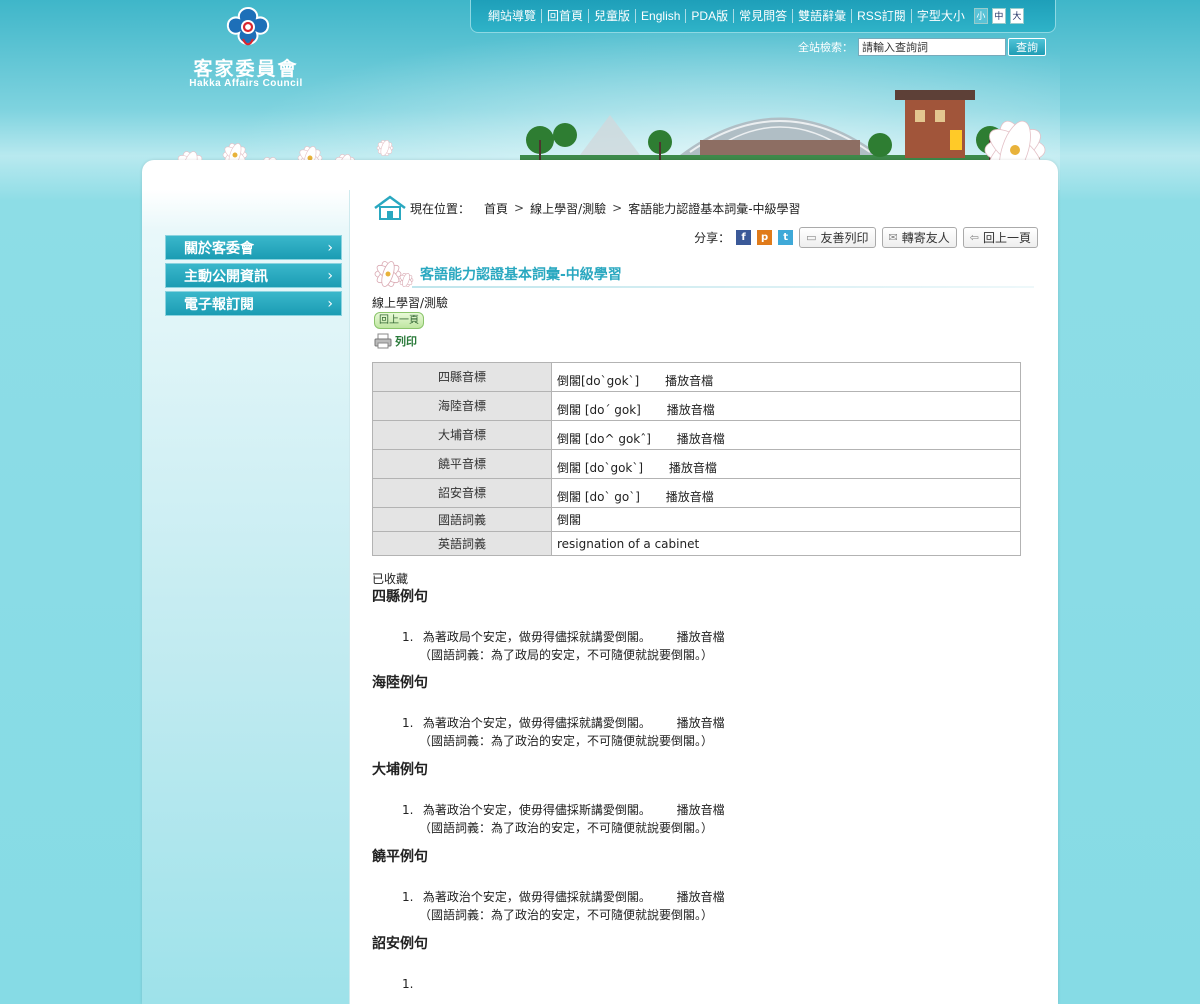 This screenshot has height=1004, width=1200. Describe the element at coordinates (786, 464) in the screenshot. I see `row-value: 倒閣 [do`gok`] 播放音檔` at that location.